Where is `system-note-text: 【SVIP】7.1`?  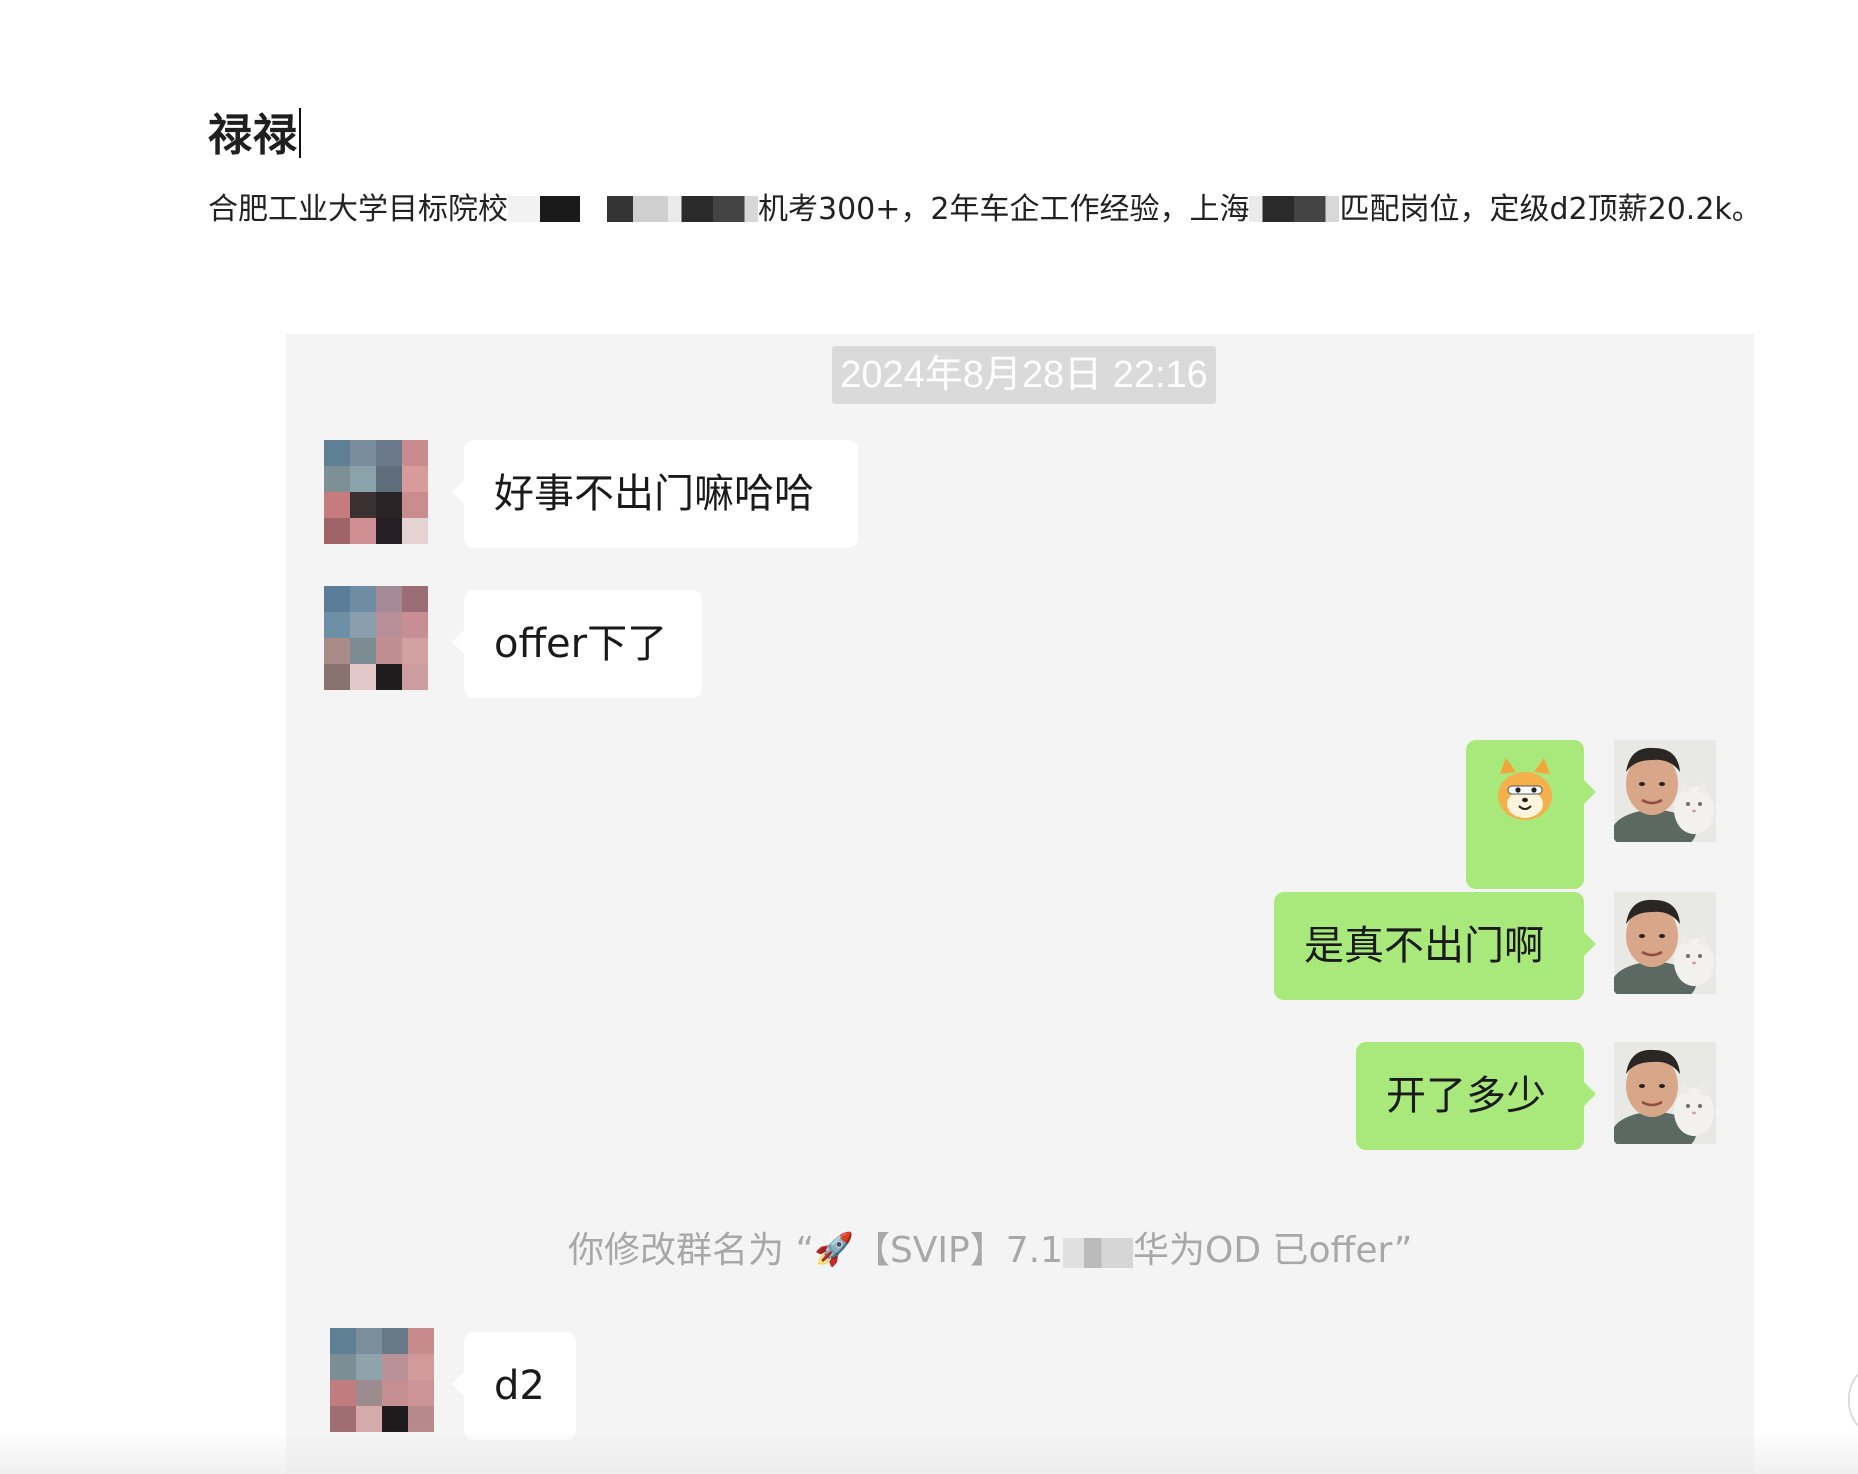 system-note-text: 【SVIP】7.1 is located at coordinates (958, 1250).